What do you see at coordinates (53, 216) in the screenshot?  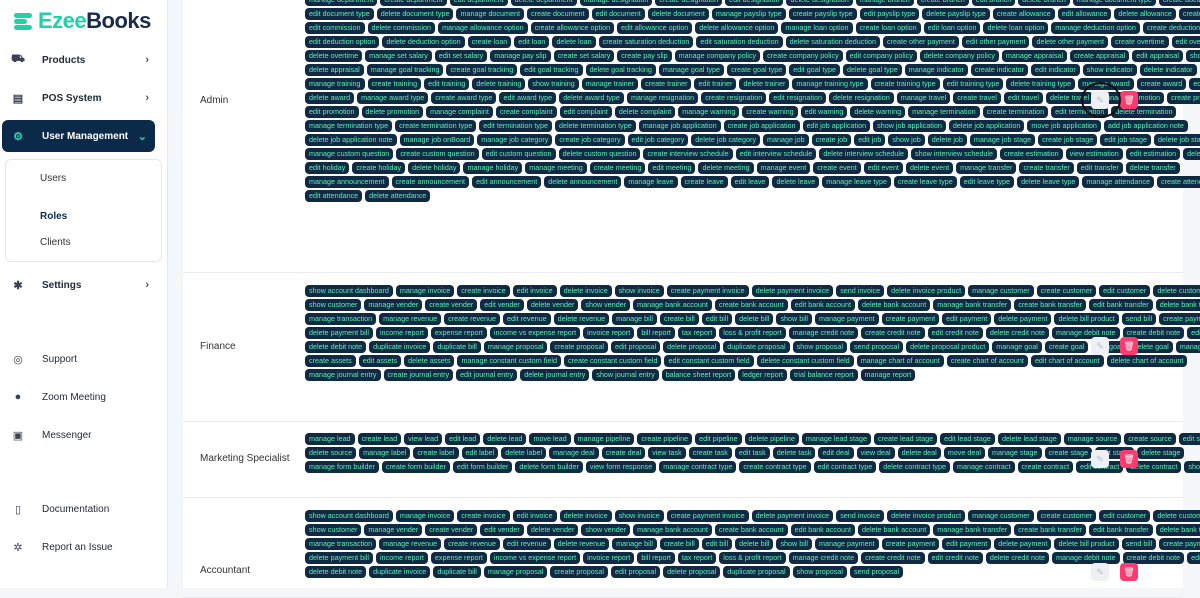 I see `sidebar-subitem-roles: Roles` at bounding box center [53, 216].